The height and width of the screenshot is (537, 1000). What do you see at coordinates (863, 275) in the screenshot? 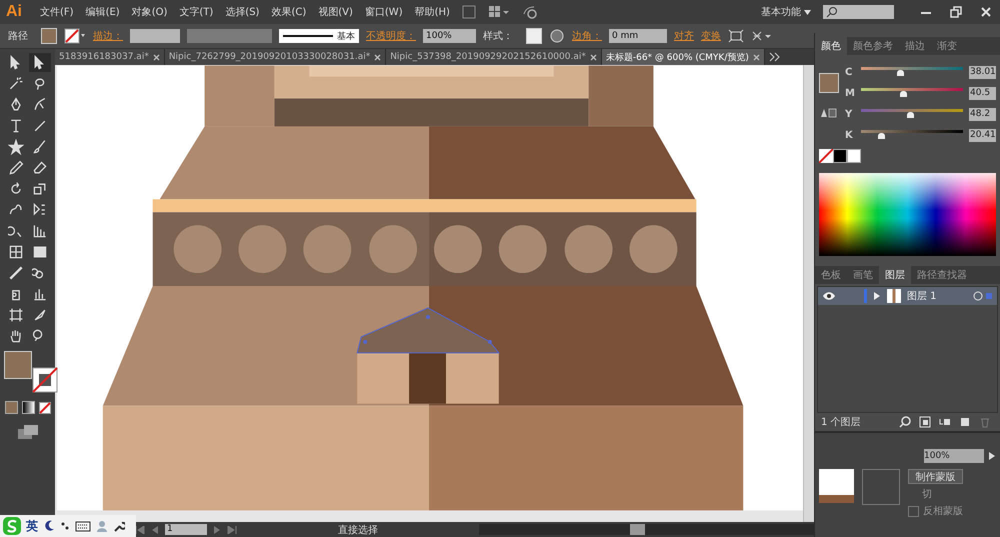
I see `panel-tab: 画笔` at bounding box center [863, 275].